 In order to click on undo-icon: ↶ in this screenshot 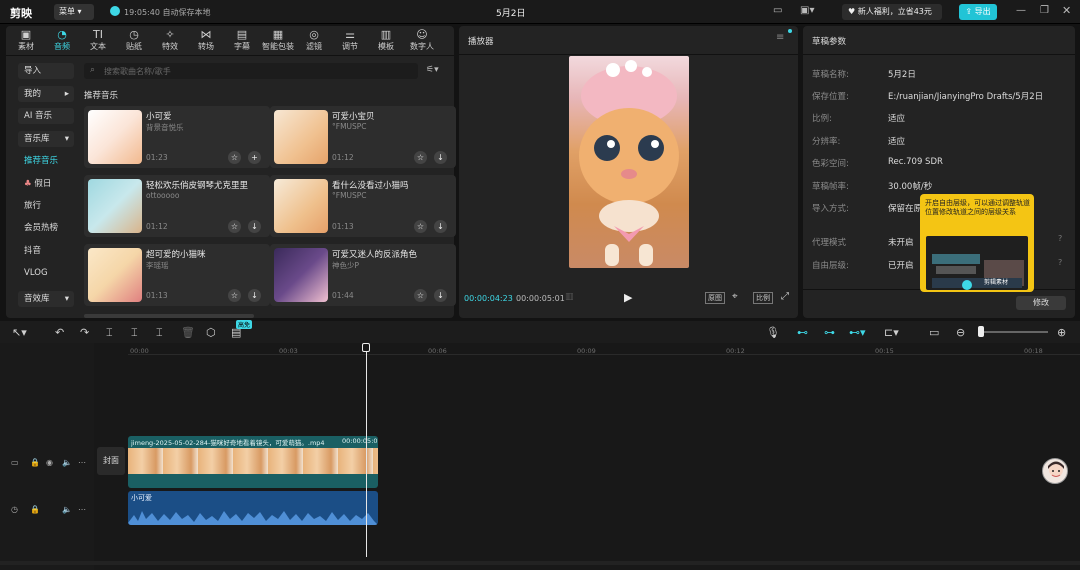, I will do `click(59, 332)`.